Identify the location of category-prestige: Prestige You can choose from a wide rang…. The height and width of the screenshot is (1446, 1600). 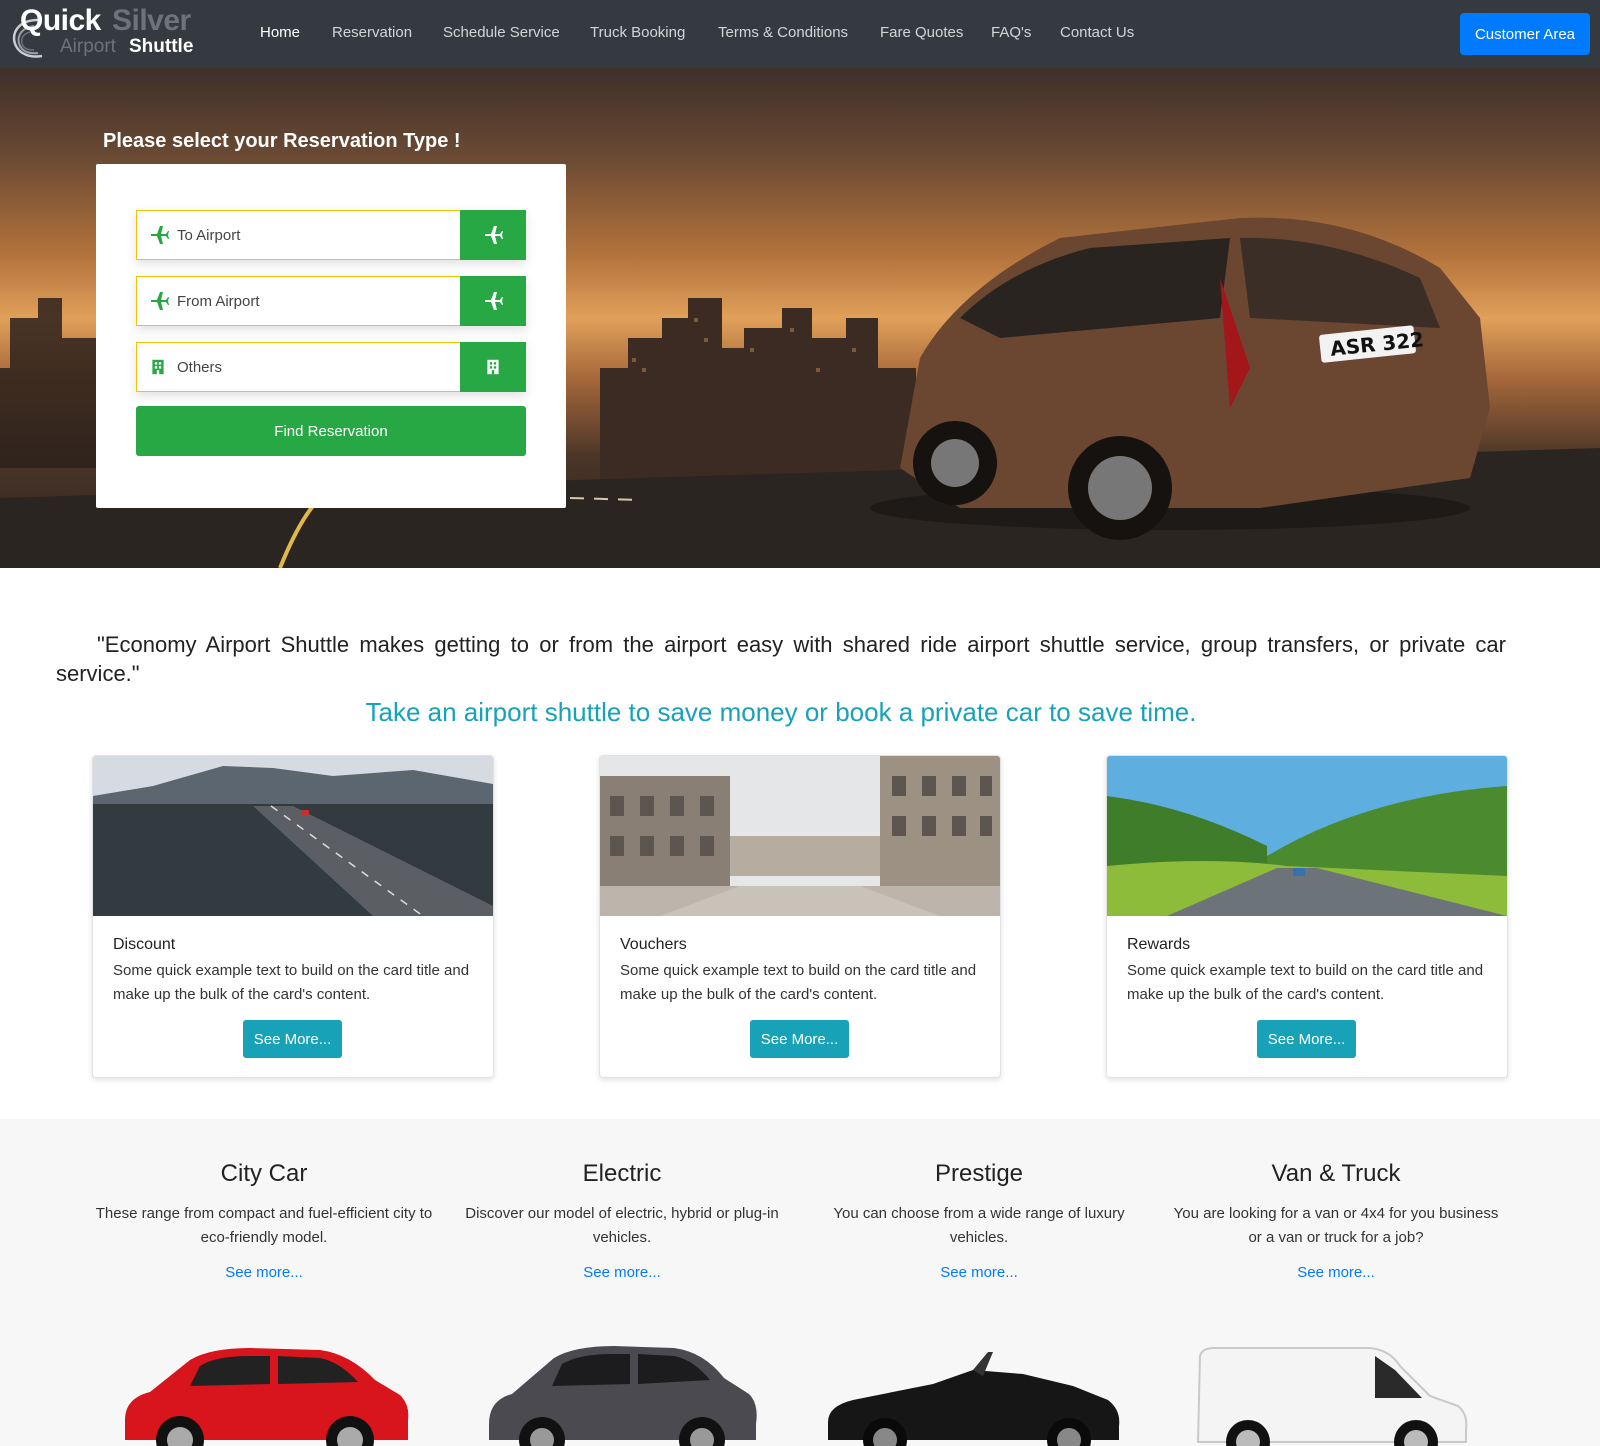
(979, 1221).